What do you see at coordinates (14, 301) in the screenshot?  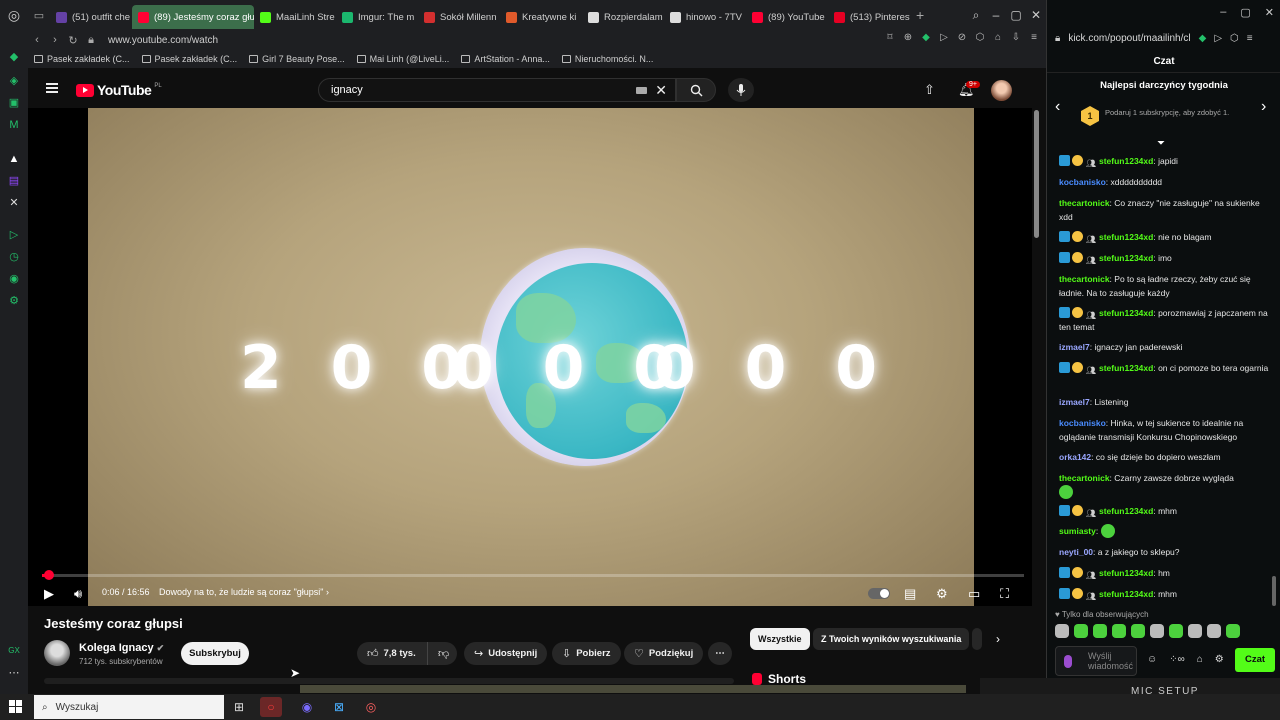 I see `settings-icon: ⚙` at bounding box center [14, 301].